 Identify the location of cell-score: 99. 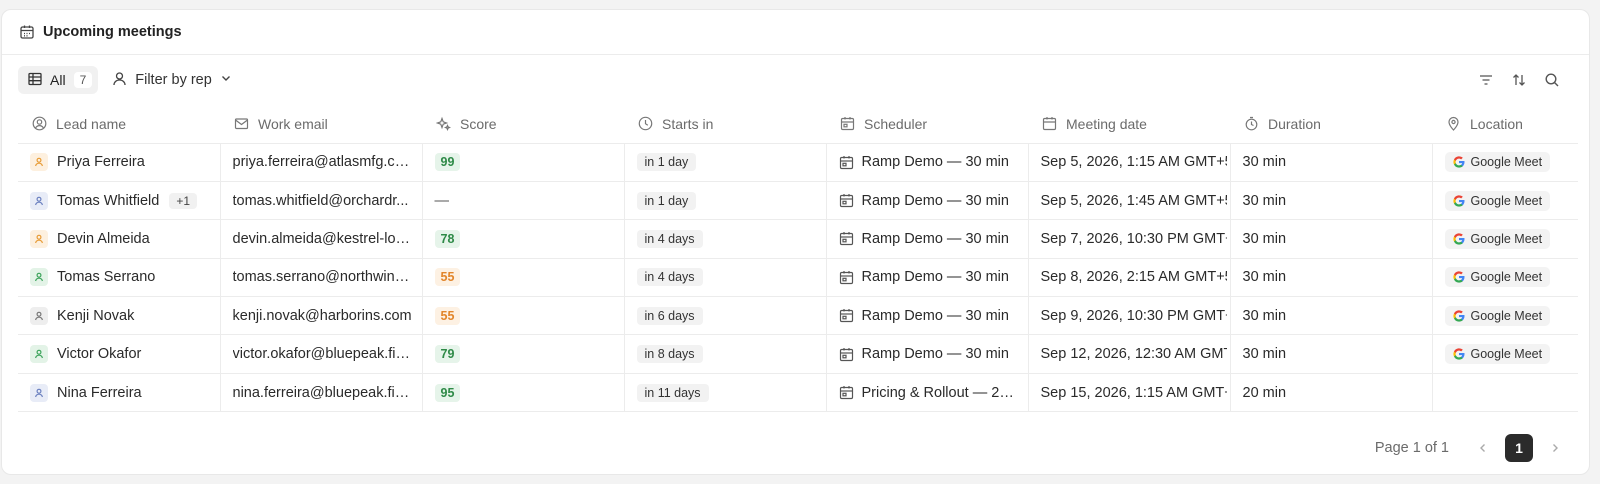
(523, 162).